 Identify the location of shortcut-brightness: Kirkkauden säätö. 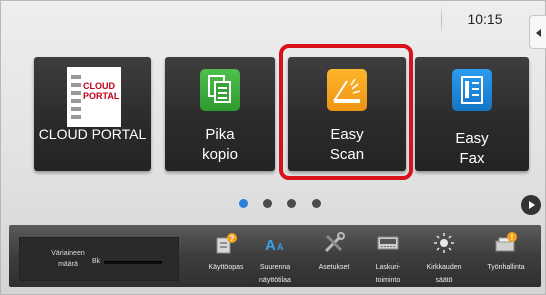
(444, 257).